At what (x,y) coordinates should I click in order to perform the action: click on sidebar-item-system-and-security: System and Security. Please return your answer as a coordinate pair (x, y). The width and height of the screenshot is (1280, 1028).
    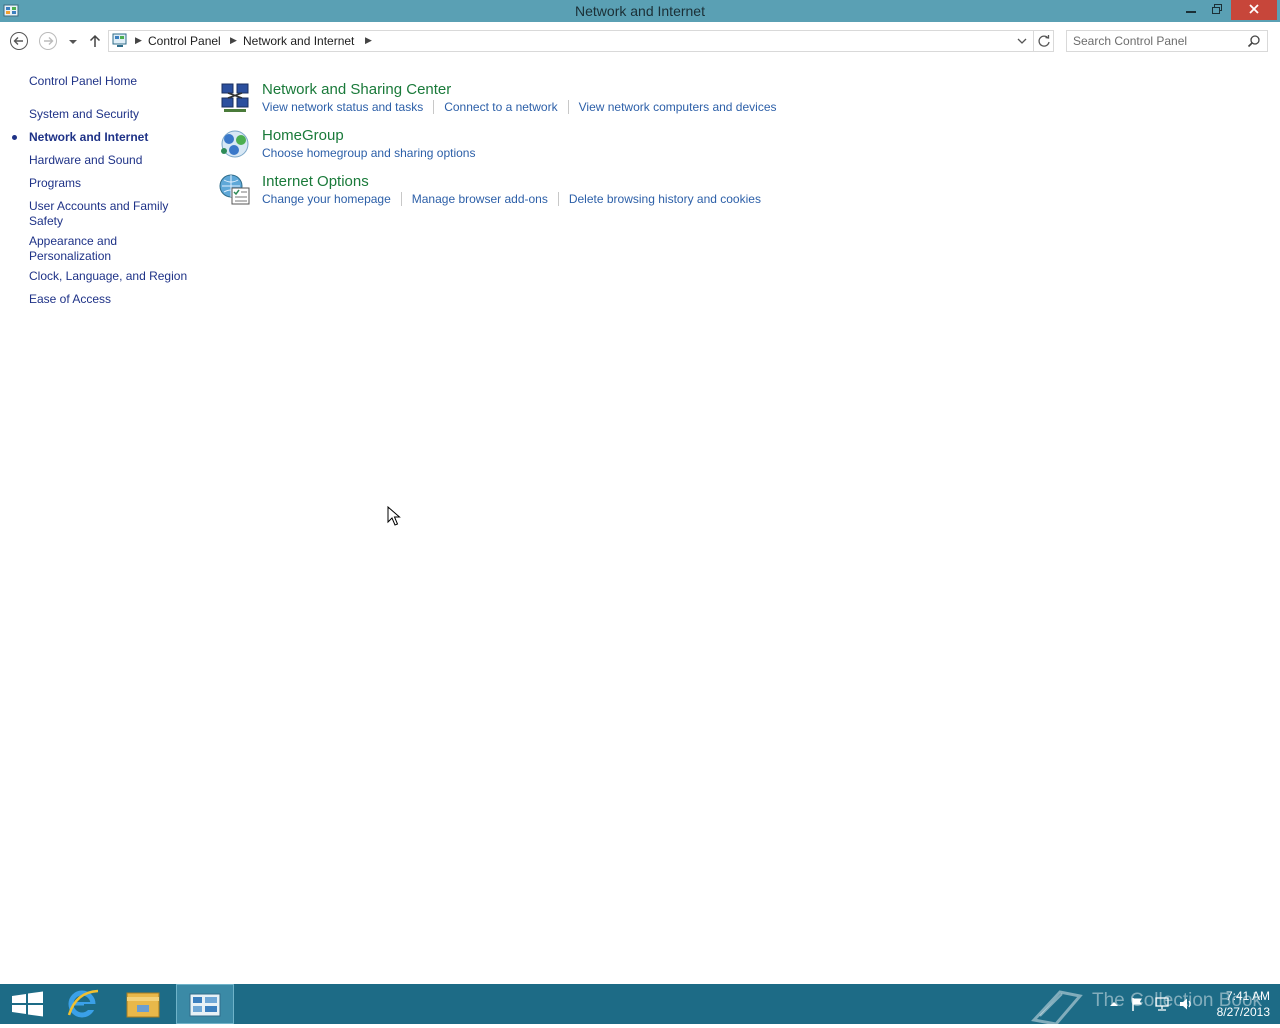
    Looking at the image, I should click on (109, 114).